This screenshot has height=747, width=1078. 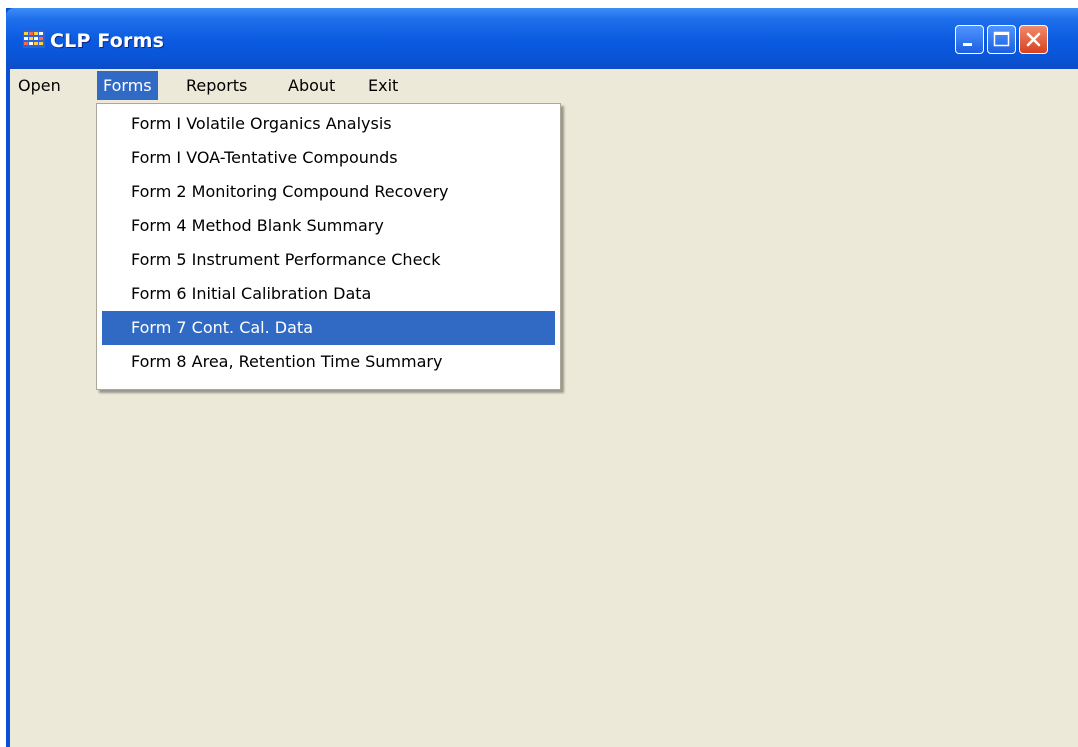 What do you see at coordinates (969, 39) in the screenshot?
I see `minimize-button` at bounding box center [969, 39].